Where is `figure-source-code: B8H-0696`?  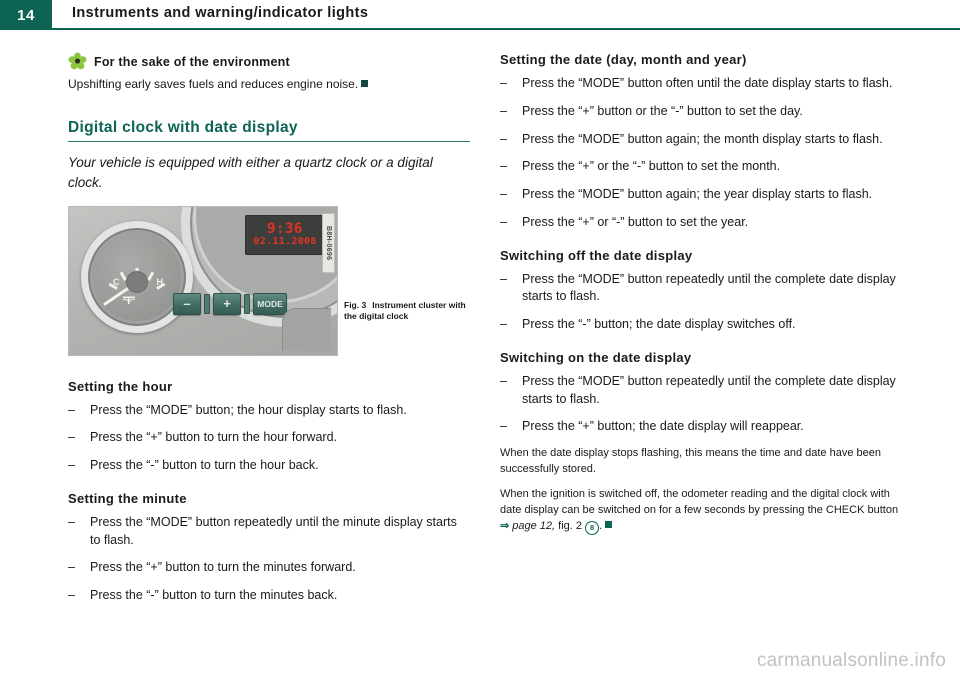
figure-source-code: B8H-0696 is located at coordinates (328, 242).